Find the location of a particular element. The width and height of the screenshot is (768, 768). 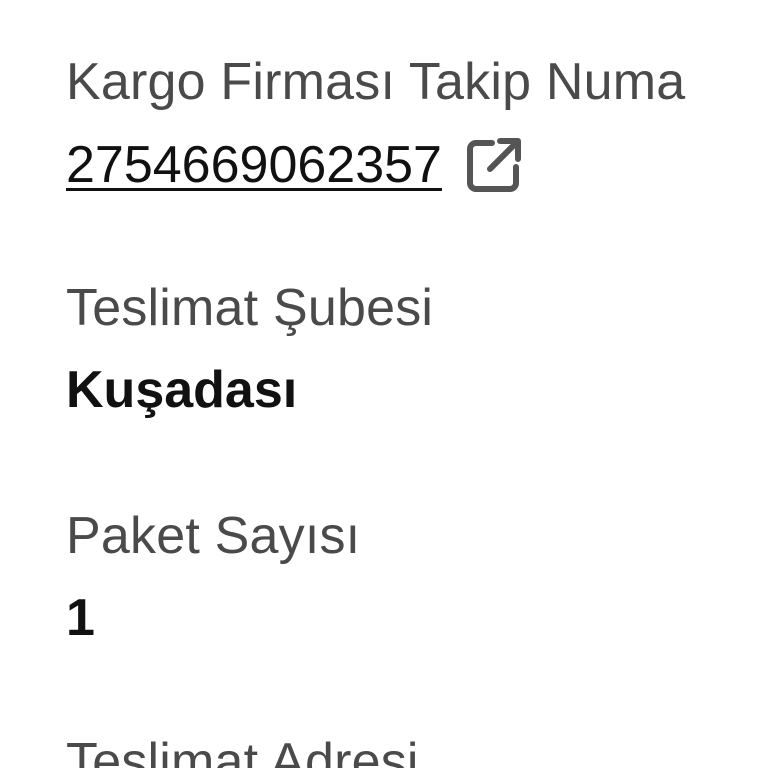

delivery-branch-label: Teslimat Şubesi is located at coordinates (250, 308).